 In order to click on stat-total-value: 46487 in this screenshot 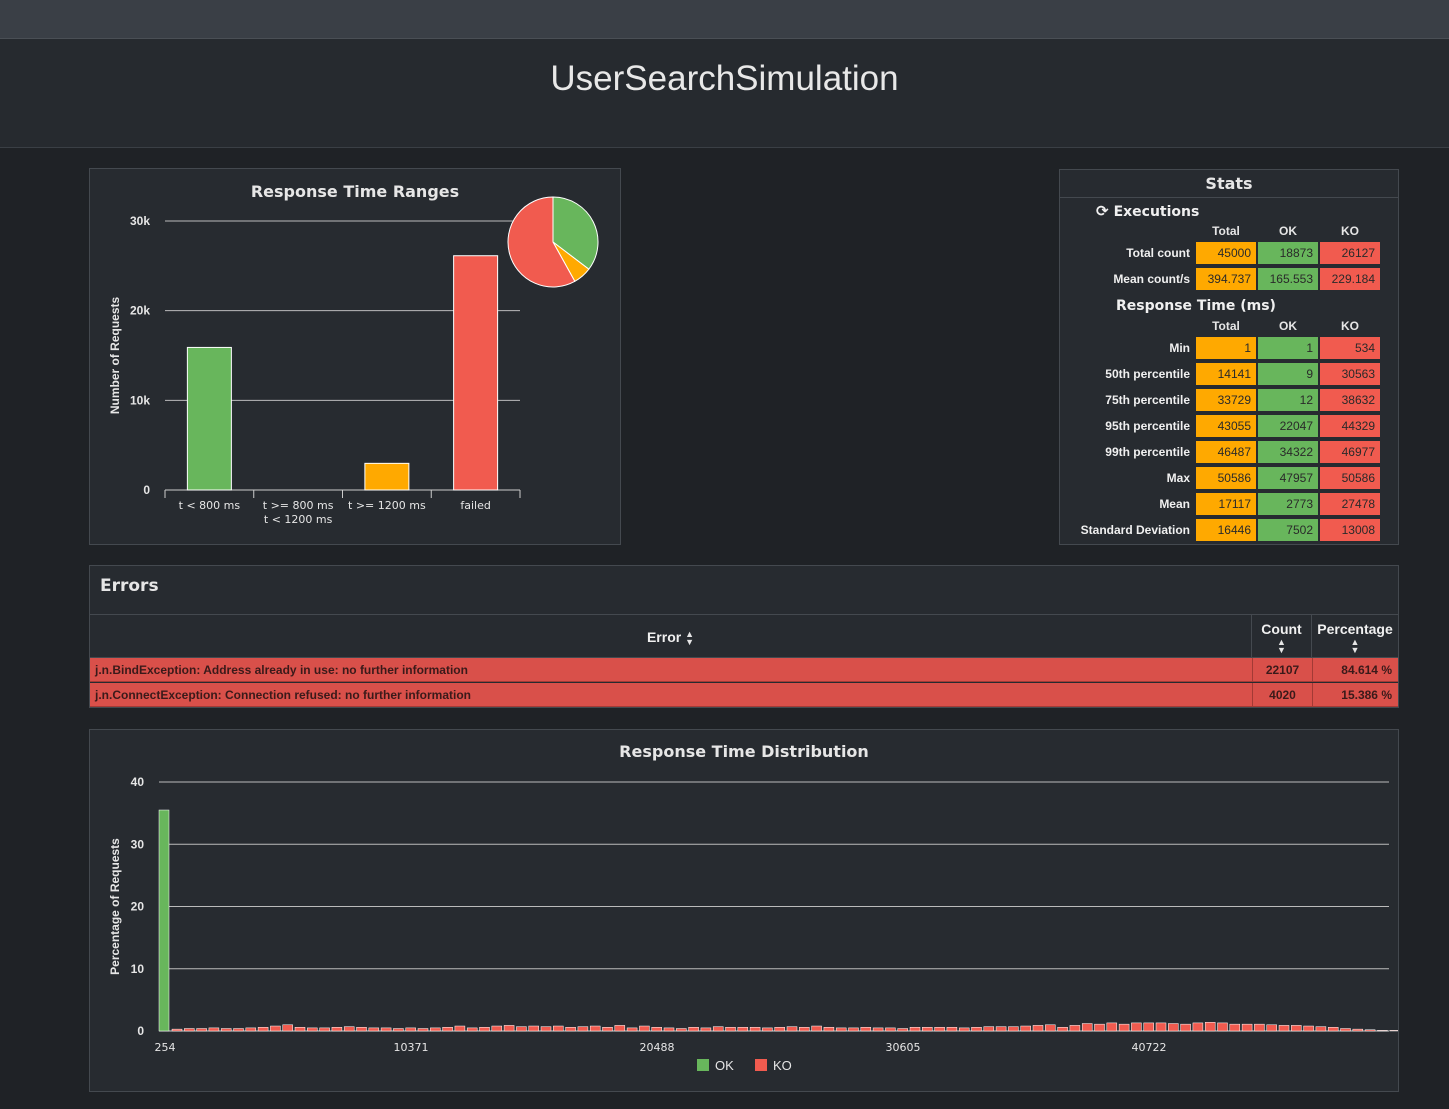, I will do `click(1226, 452)`.